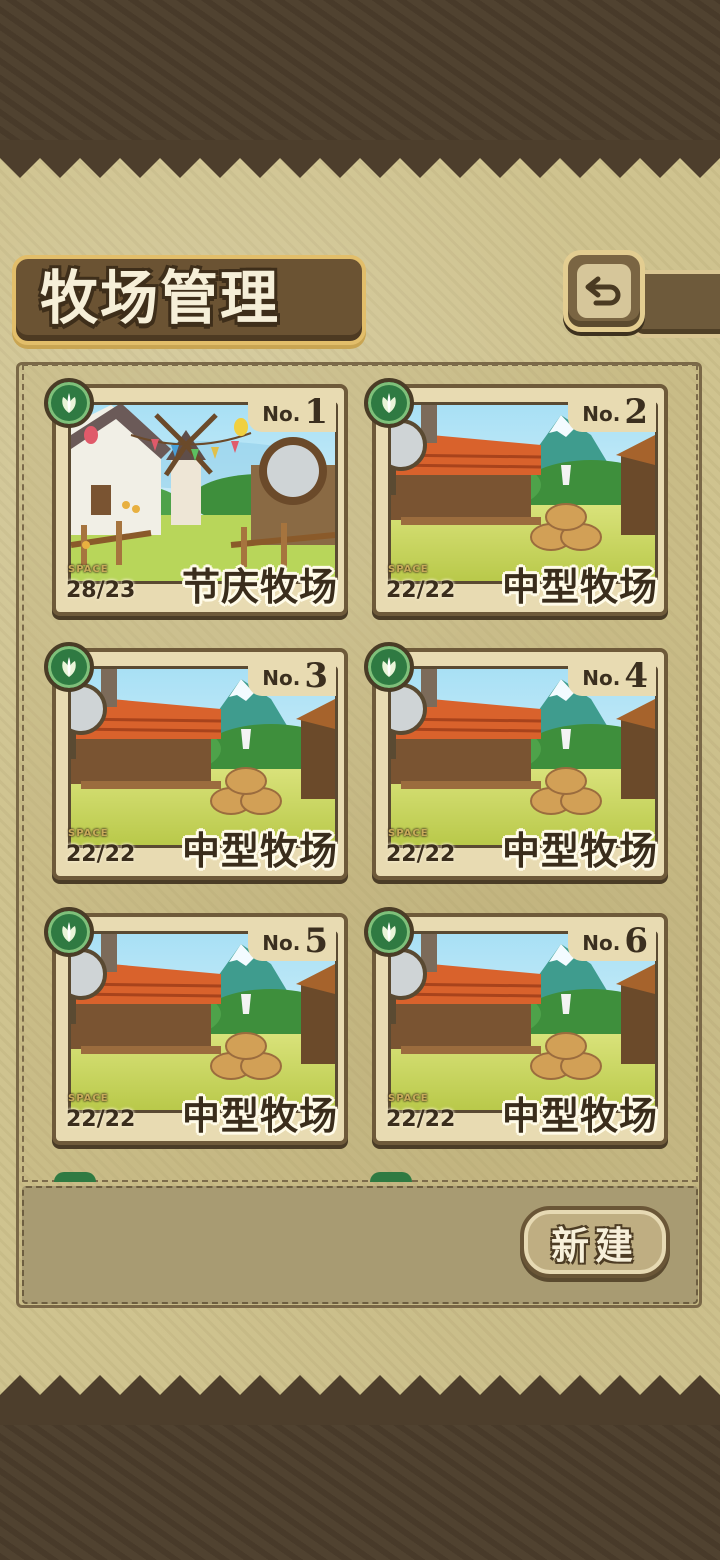  Describe the element at coordinates (594, 1245) in the screenshot. I see `new-farm-label: 新建` at that location.